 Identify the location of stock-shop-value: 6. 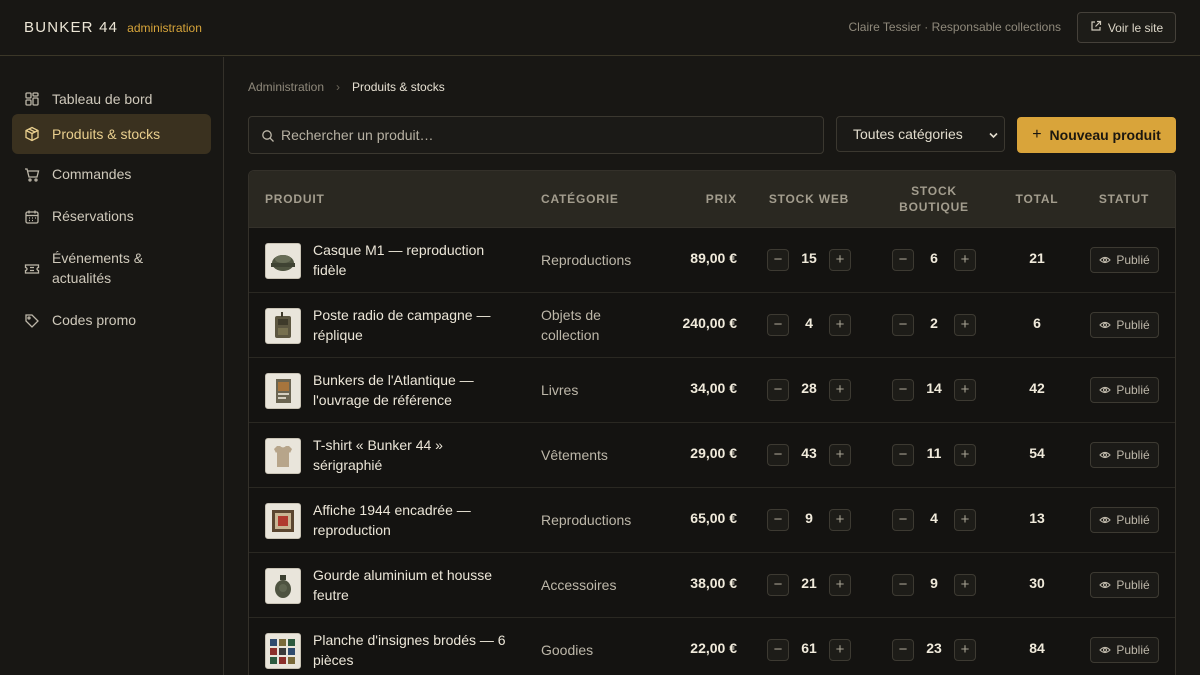
(934, 258).